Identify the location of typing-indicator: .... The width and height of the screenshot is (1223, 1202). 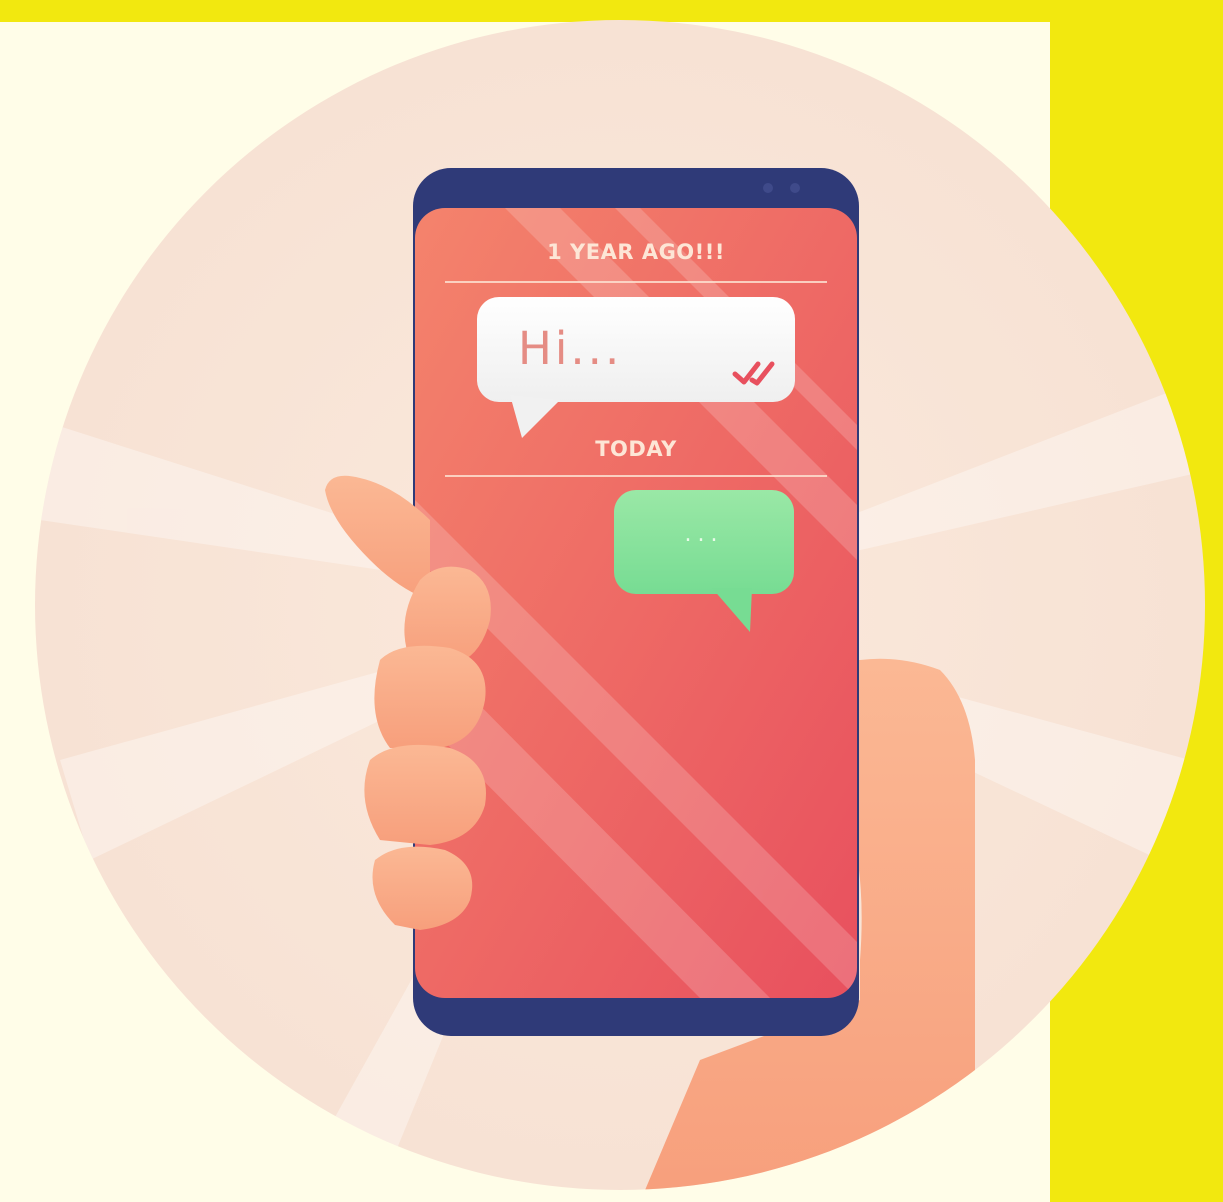
(704, 534).